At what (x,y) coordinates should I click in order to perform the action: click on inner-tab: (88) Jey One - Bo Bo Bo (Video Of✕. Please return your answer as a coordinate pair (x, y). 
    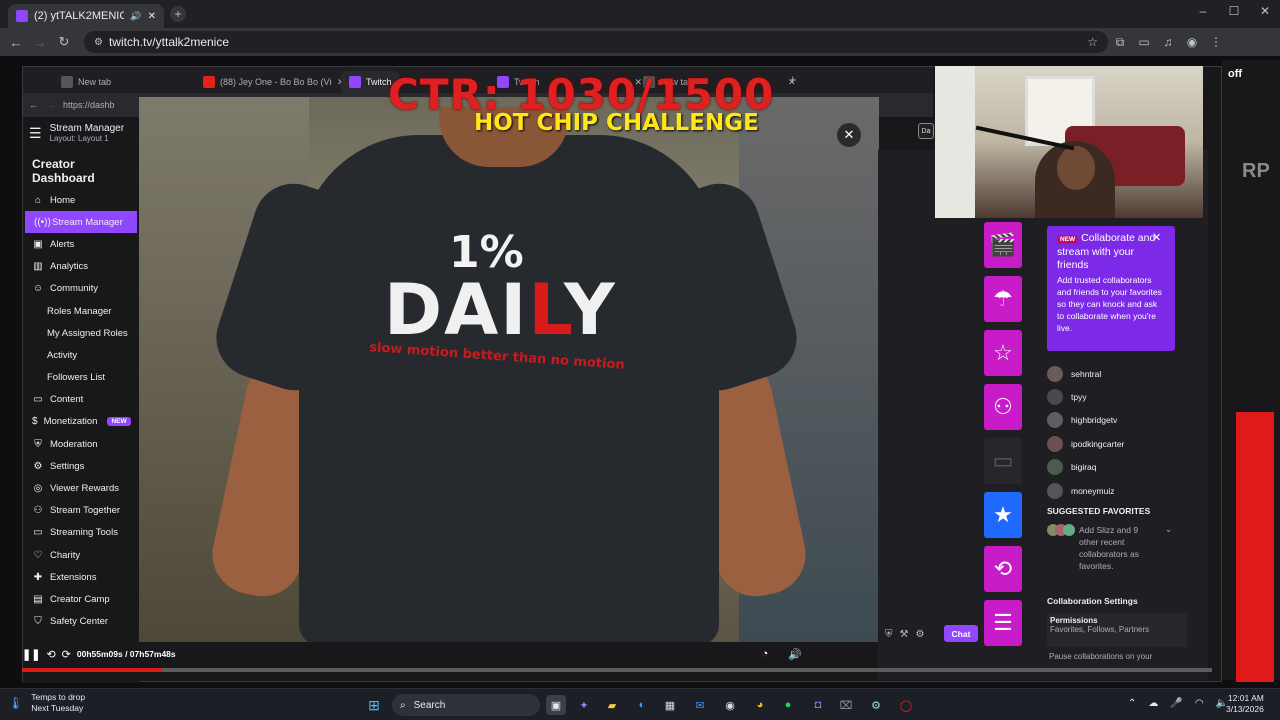
    Looking at the image, I should click on (274, 82).